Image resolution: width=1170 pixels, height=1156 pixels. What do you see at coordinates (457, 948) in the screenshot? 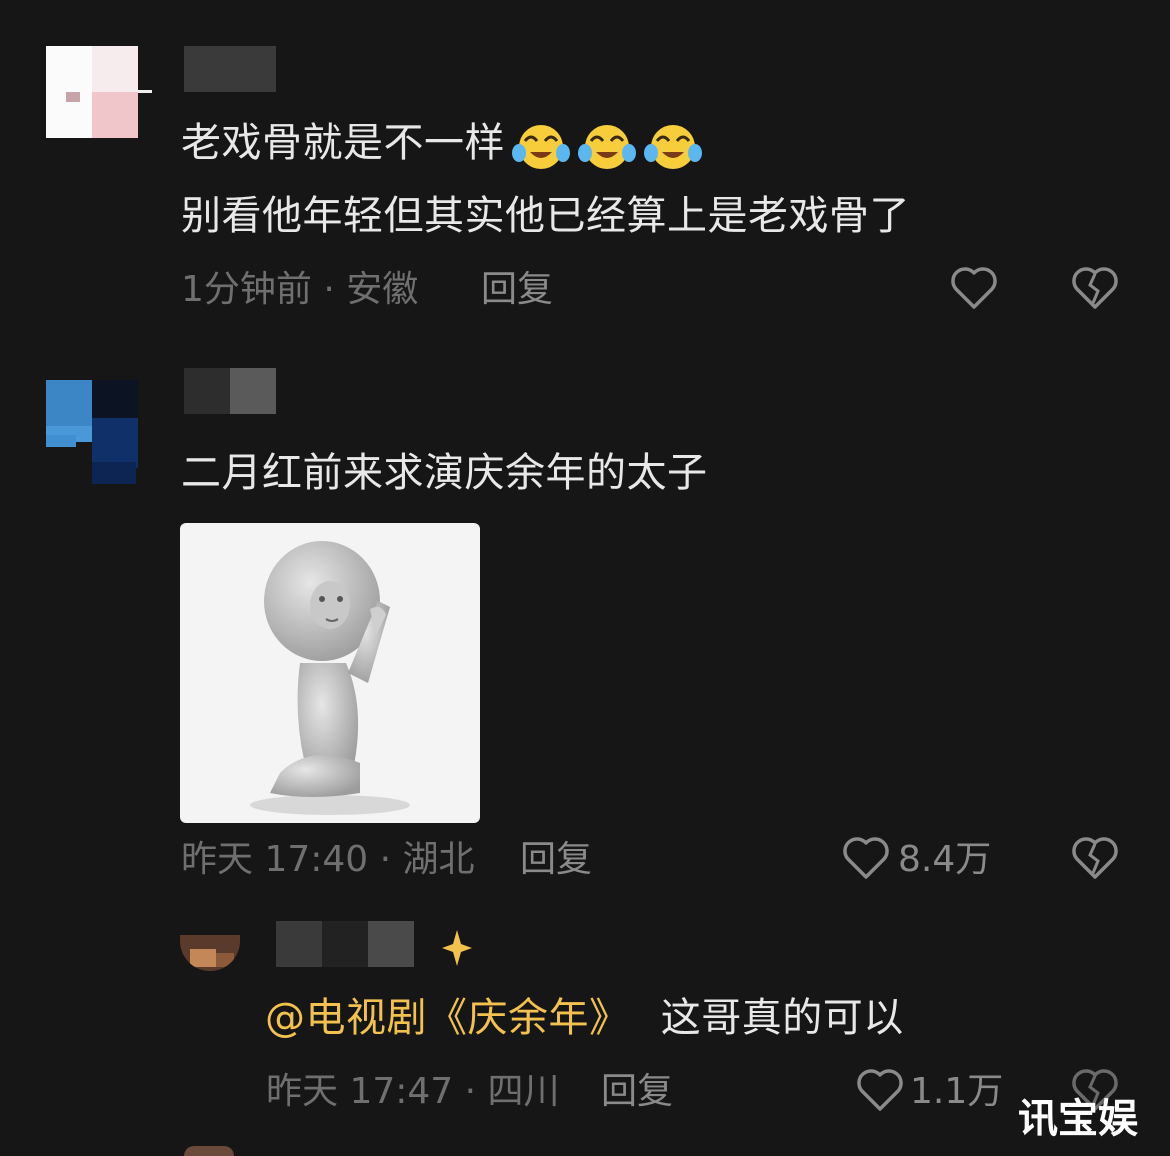
I see `sparkle-icon` at bounding box center [457, 948].